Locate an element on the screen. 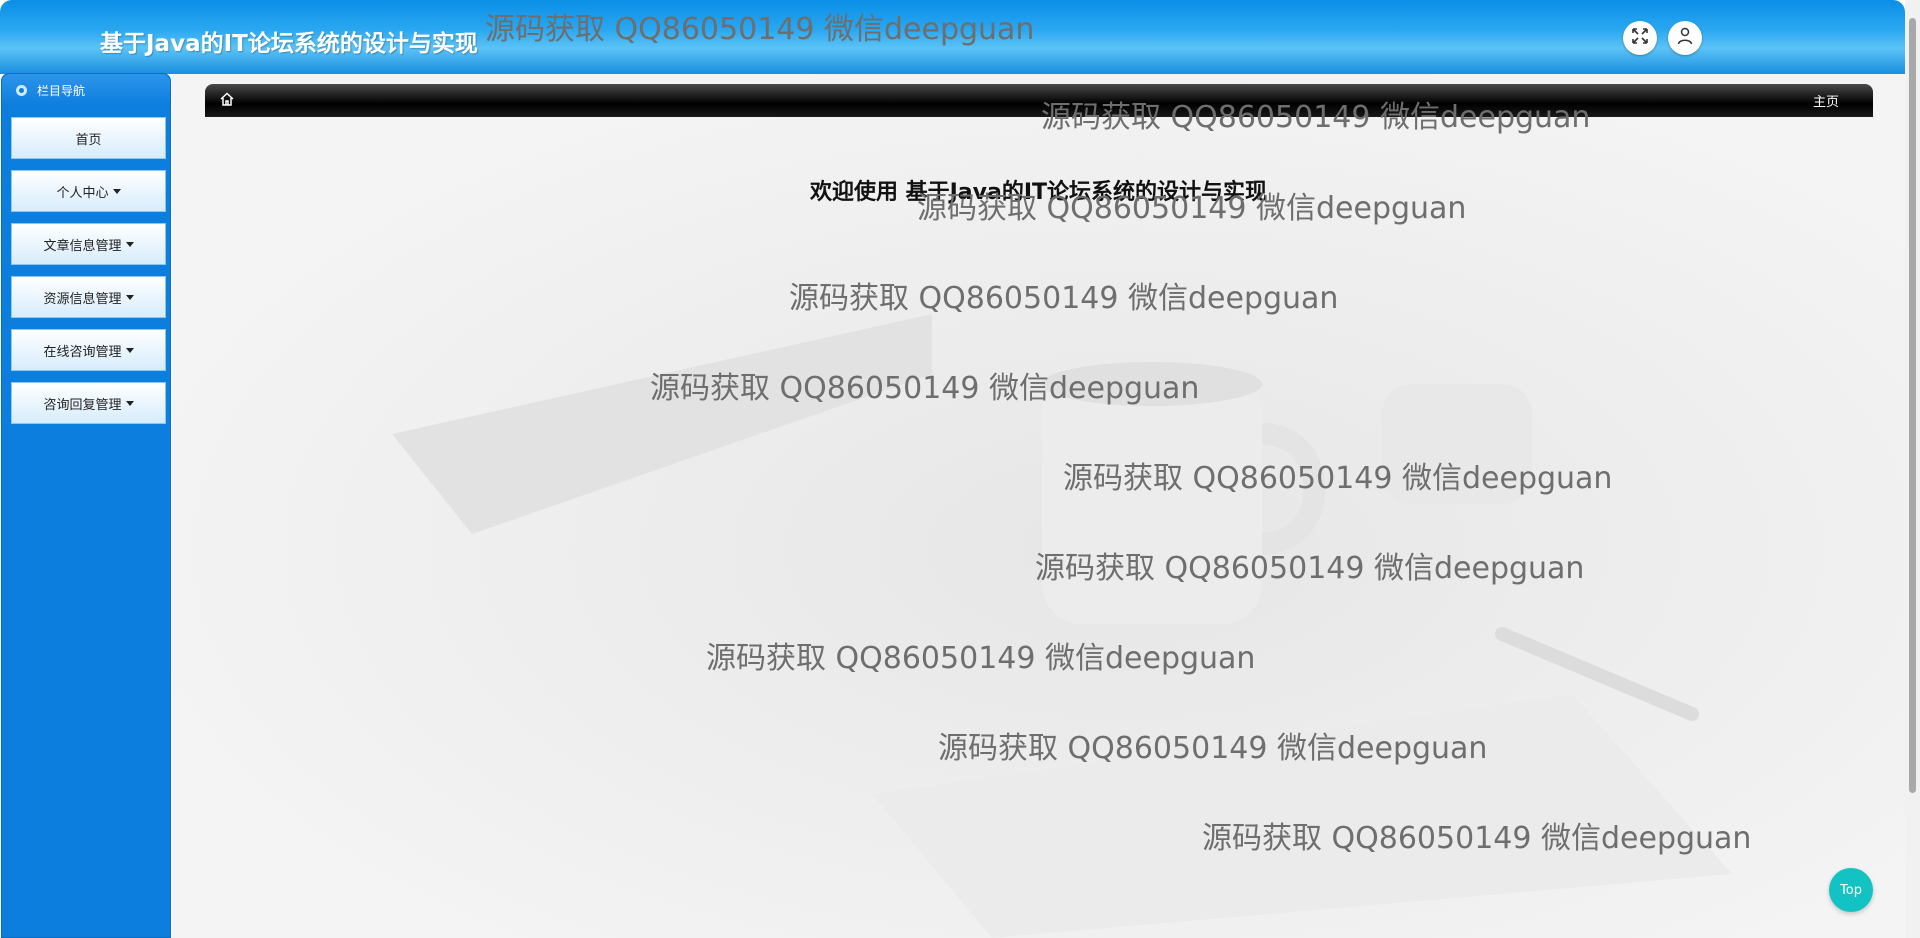 The height and width of the screenshot is (938, 1920). back-to-top-button: Top is located at coordinates (1851, 890).